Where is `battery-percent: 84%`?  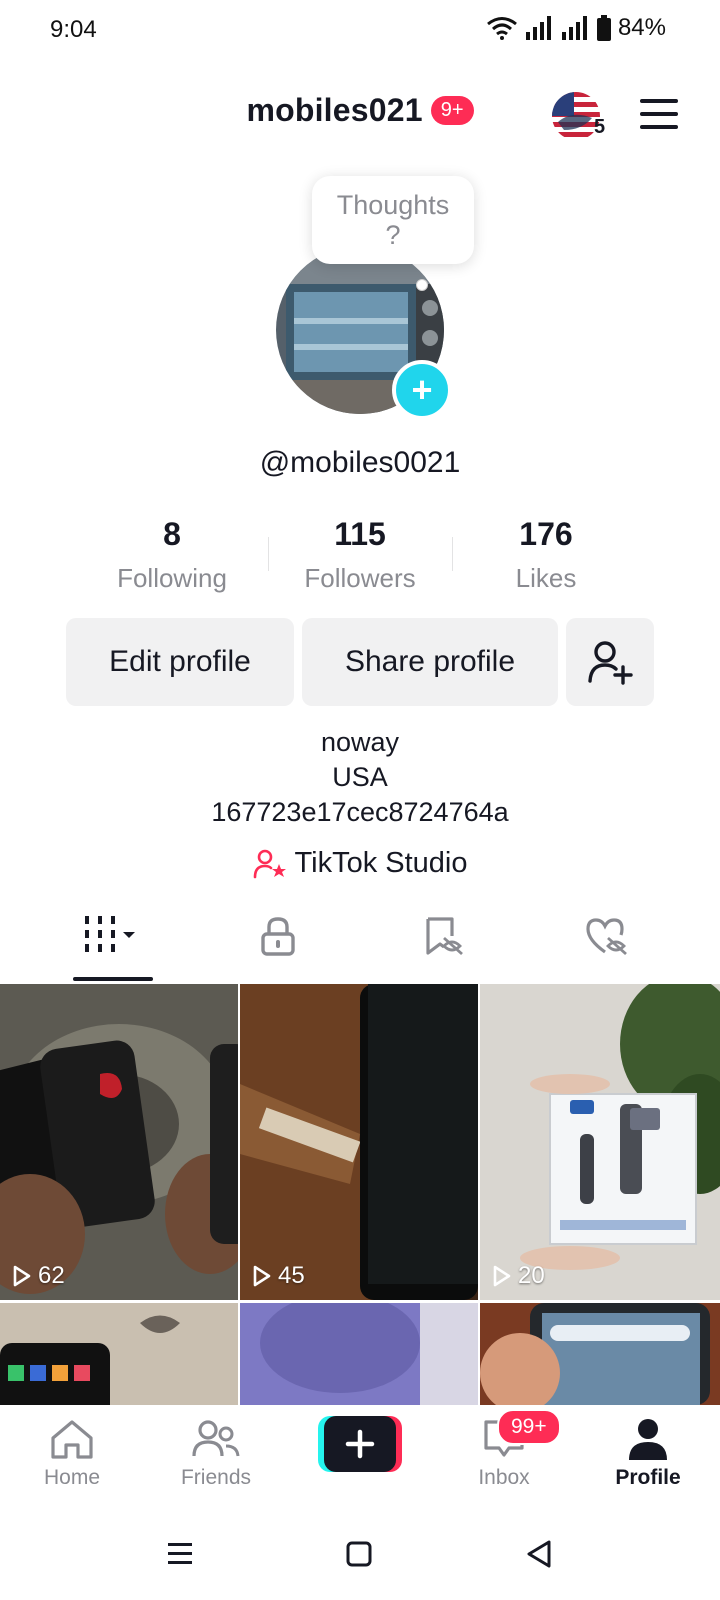
battery-percent: 84% is located at coordinates (641, 27).